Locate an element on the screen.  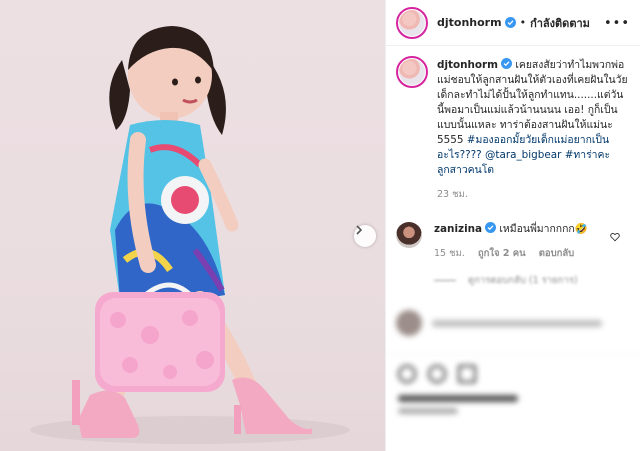
share-icon is located at coordinates (467, 374).